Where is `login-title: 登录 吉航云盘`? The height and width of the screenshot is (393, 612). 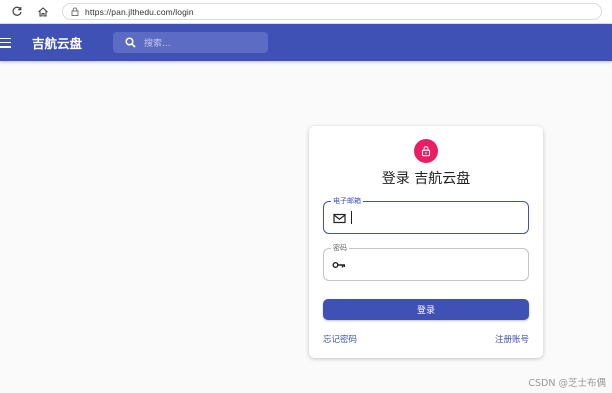 login-title: 登录 吉航云盘 is located at coordinates (426, 179).